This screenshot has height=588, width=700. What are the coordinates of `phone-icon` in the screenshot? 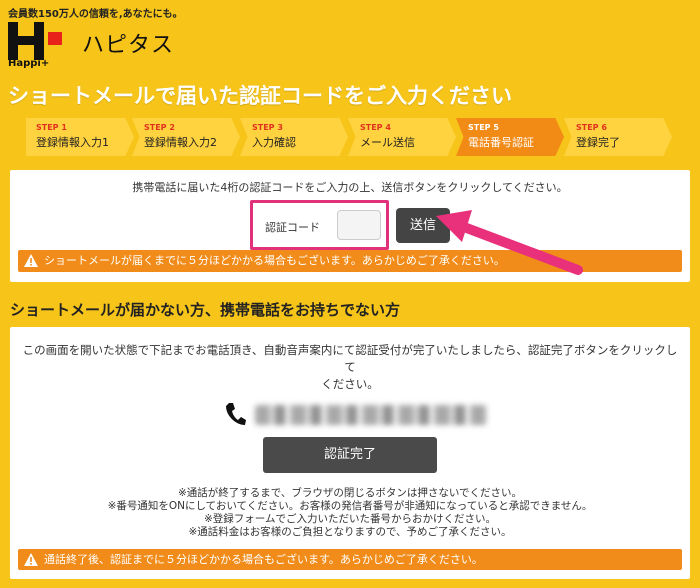 It's located at (236, 414).